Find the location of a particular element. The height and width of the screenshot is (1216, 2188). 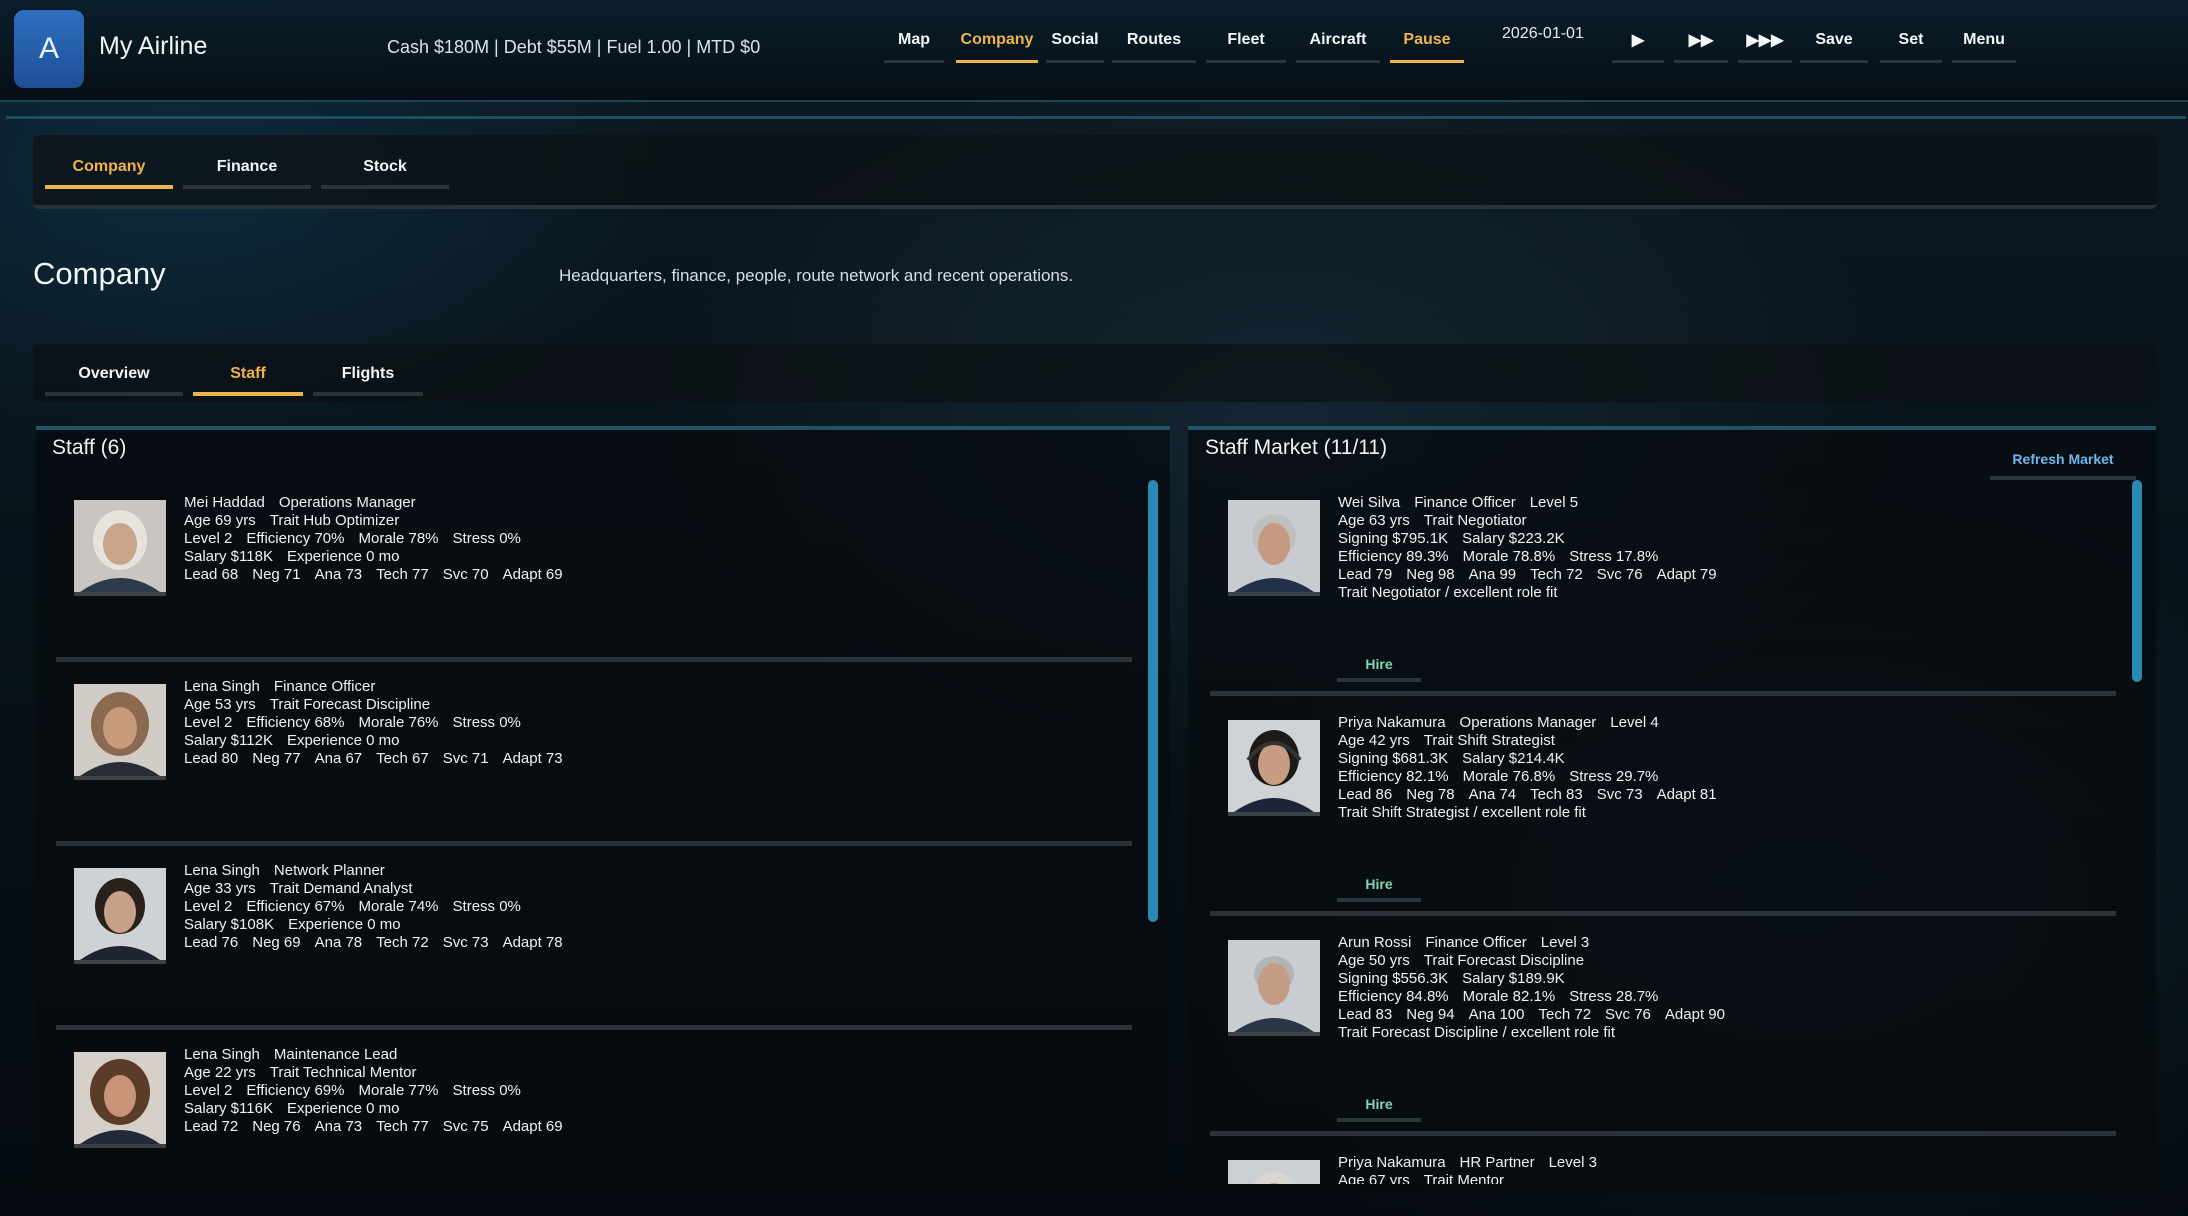

settings-button: Set is located at coordinates (1911, 41).